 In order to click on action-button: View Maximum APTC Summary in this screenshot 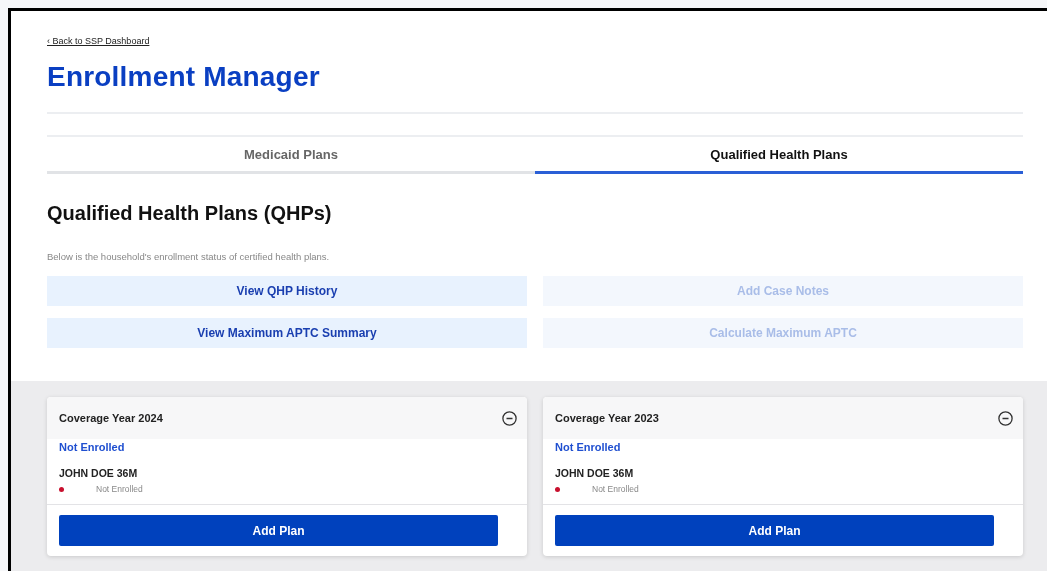, I will do `click(287, 333)`.